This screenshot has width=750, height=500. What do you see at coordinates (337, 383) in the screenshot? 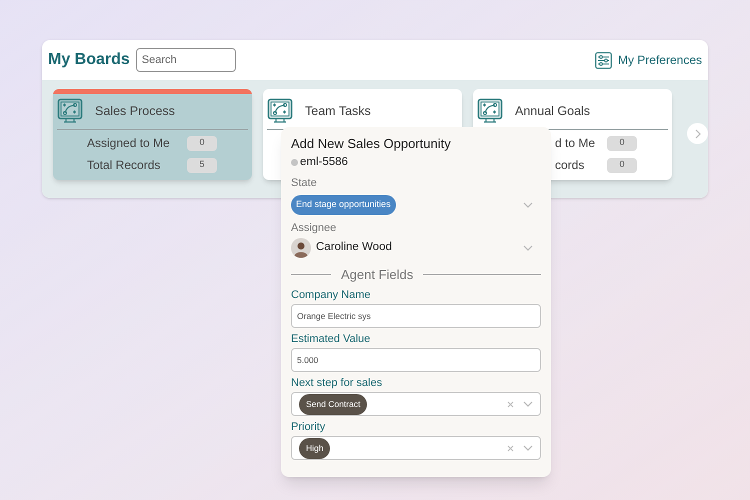
I see `field-label: Next step for sales` at bounding box center [337, 383].